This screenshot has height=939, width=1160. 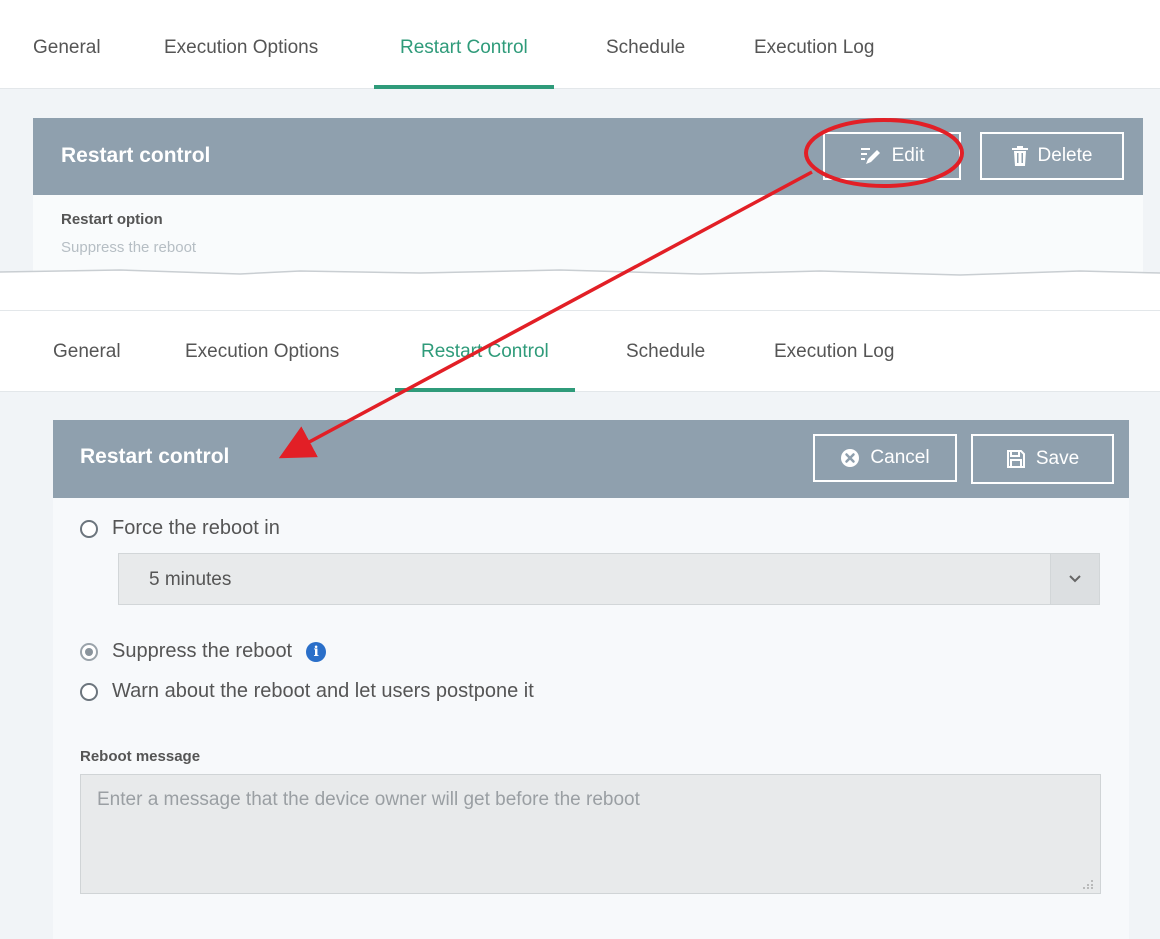 What do you see at coordinates (850, 458) in the screenshot?
I see `close-circle-icon` at bounding box center [850, 458].